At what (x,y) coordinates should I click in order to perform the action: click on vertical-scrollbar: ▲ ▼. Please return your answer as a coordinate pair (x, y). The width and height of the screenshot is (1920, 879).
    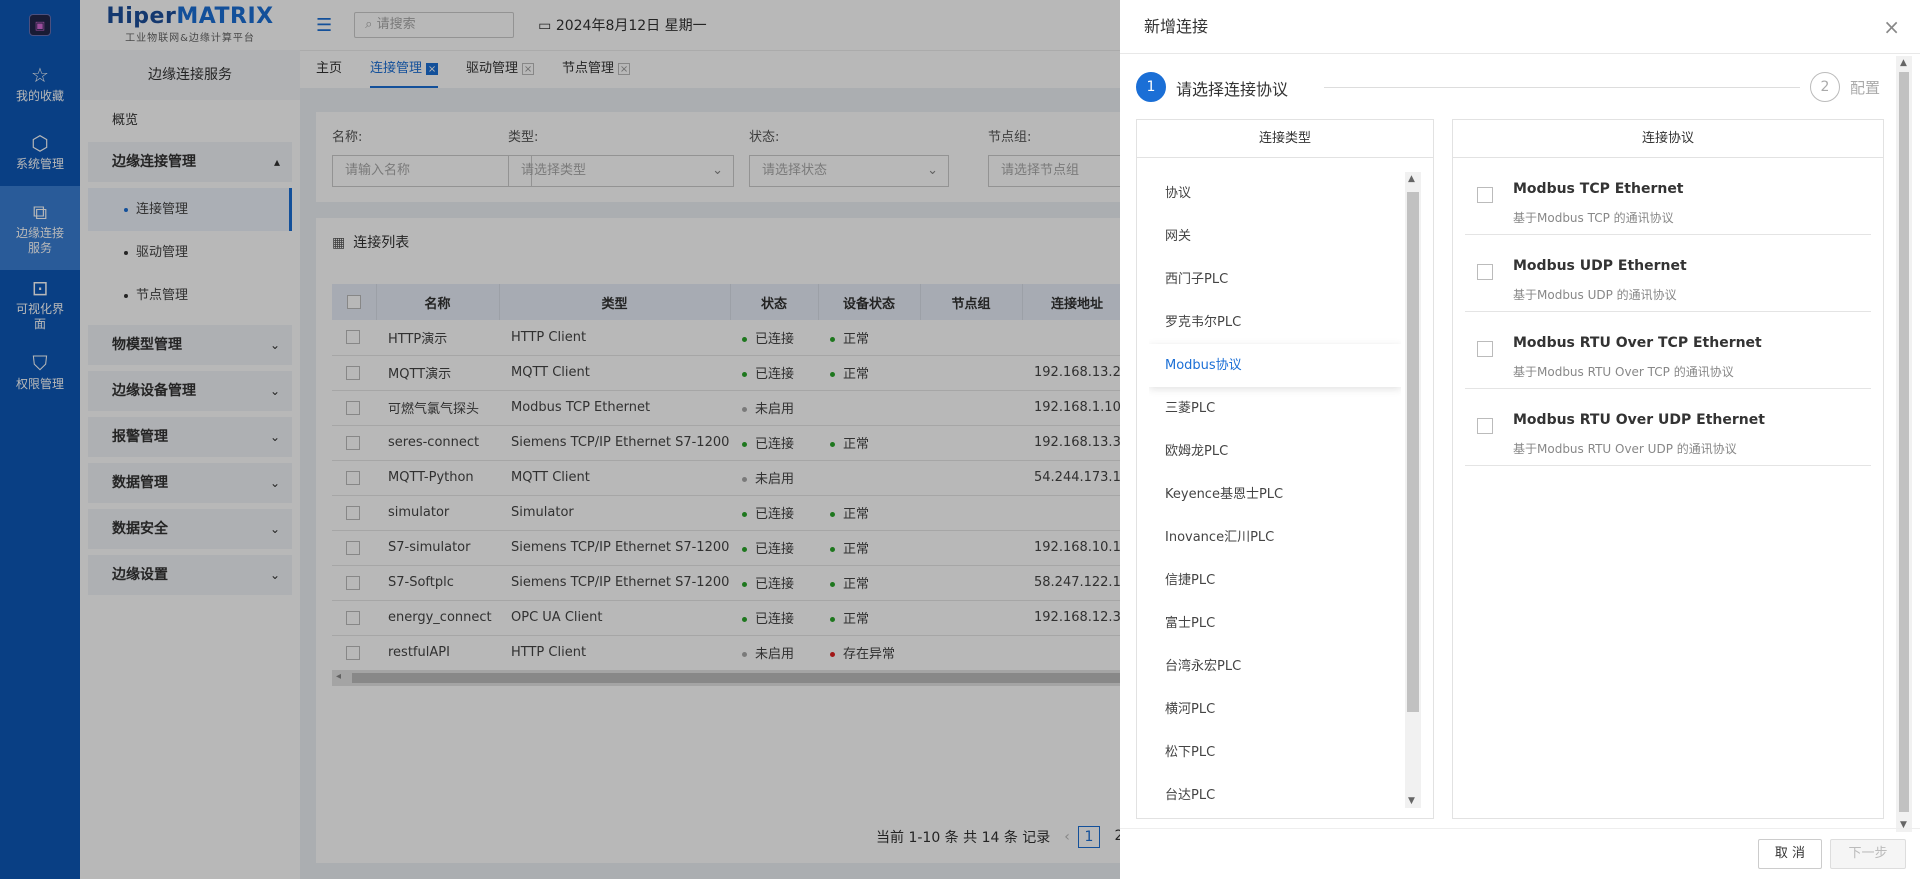
    Looking at the image, I should click on (1413, 490).